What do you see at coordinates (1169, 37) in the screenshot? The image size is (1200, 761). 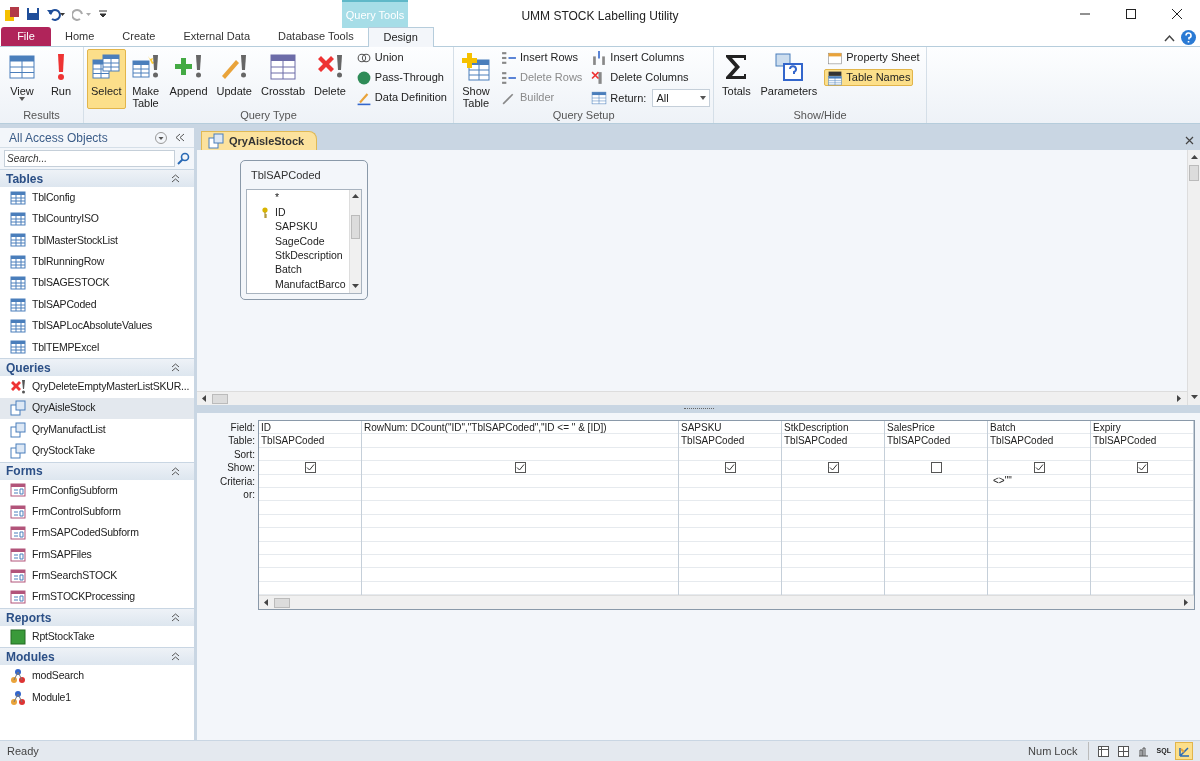 I see `collapse-ribbon-icon` at bounding box center [1169, 37].